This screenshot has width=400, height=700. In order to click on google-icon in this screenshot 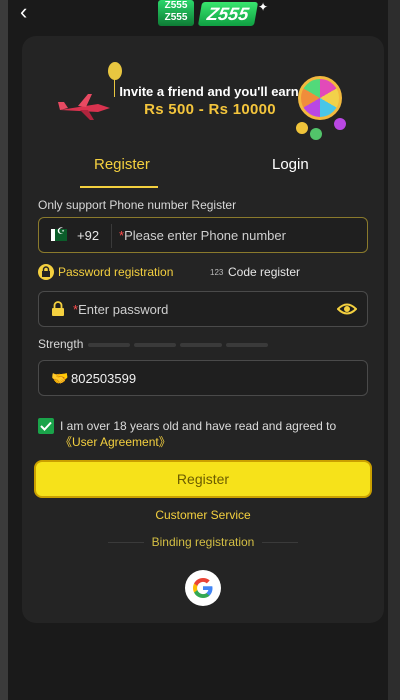, I will do `click(203, 588)`.